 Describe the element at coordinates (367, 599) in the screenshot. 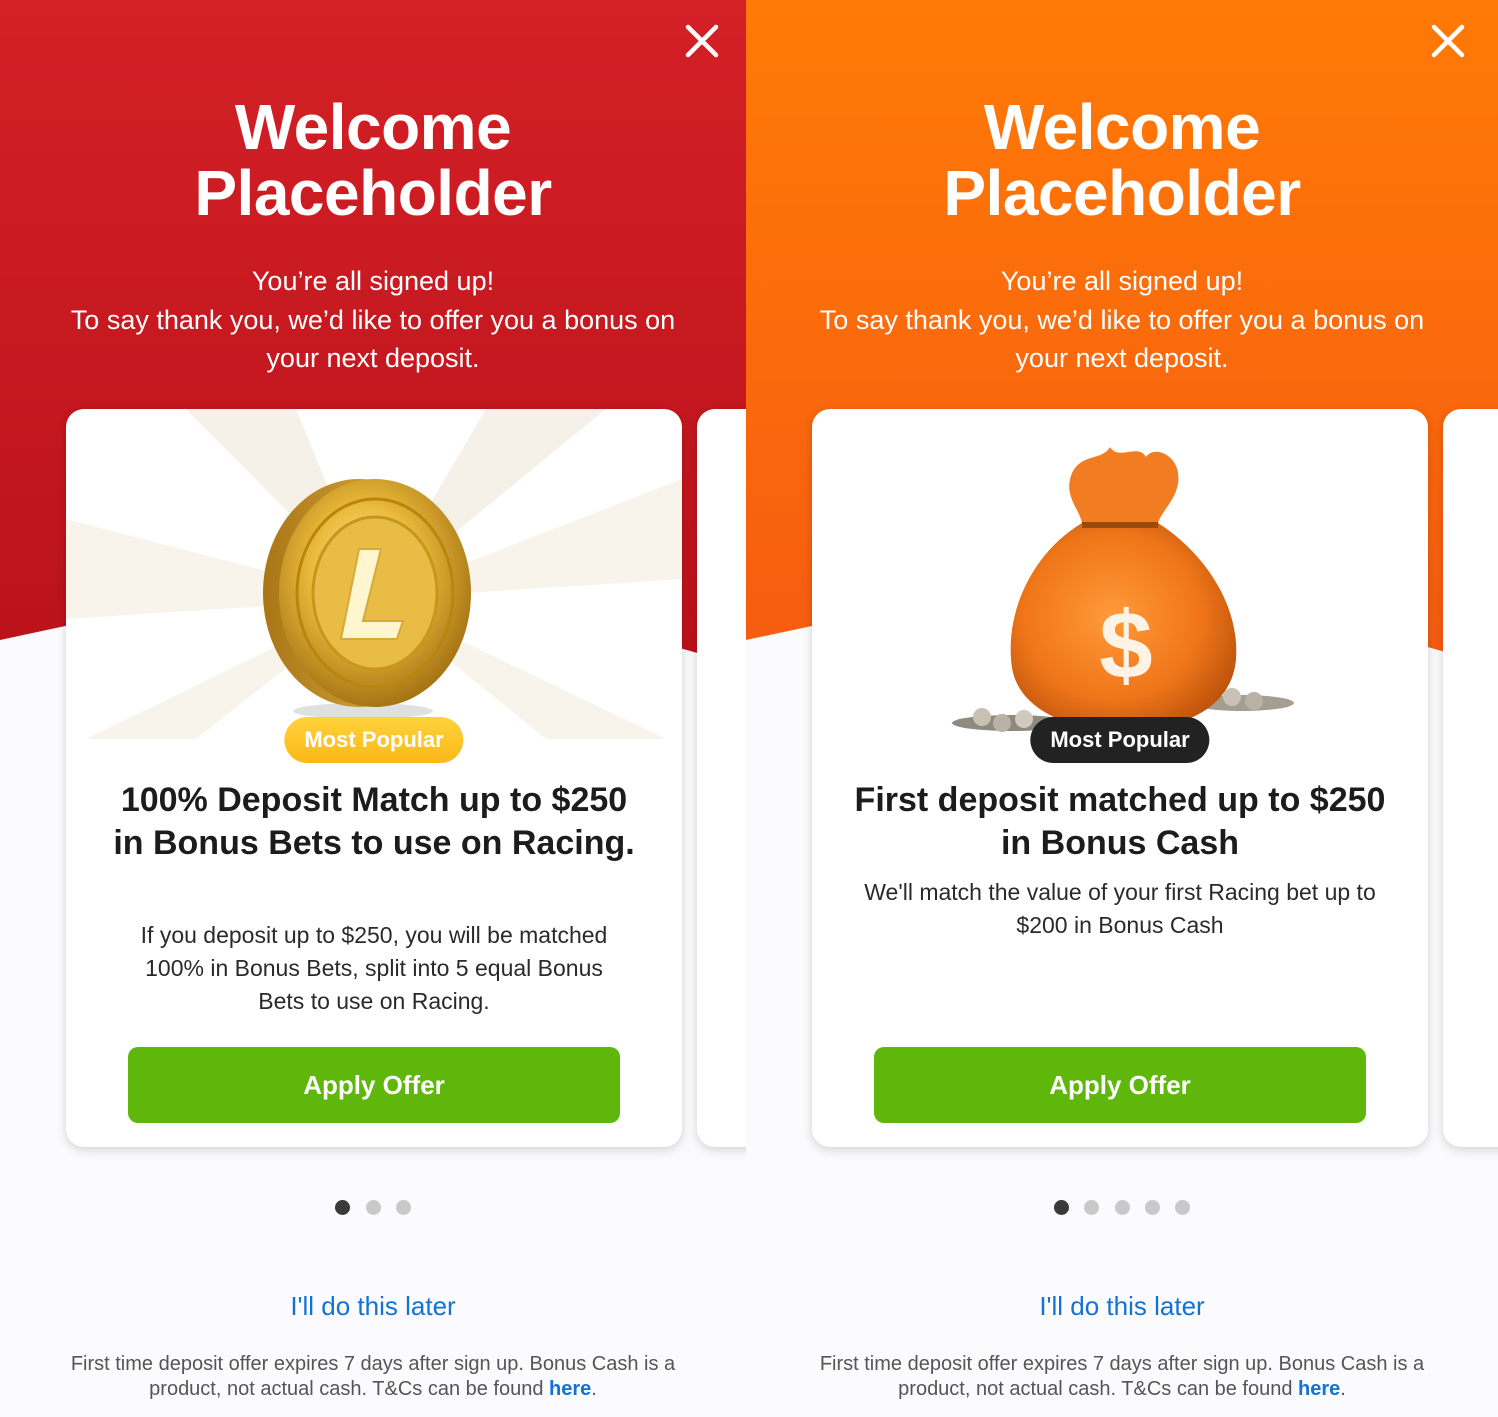

I see `gold-coin-icon` at that location.